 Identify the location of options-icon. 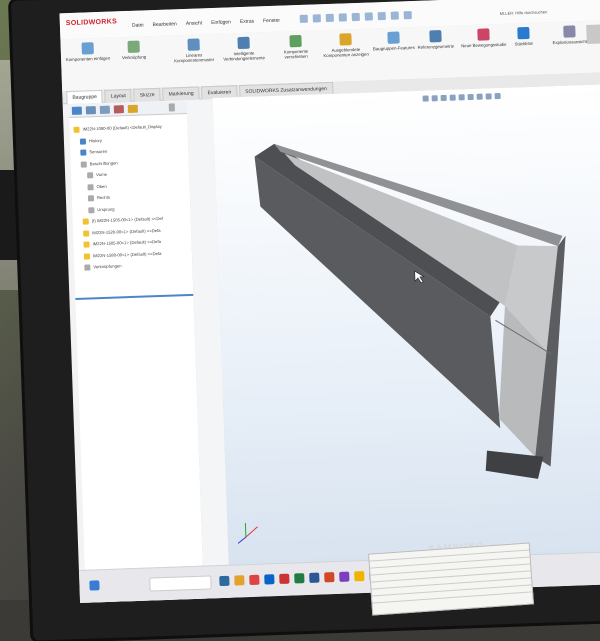
(408, 15).